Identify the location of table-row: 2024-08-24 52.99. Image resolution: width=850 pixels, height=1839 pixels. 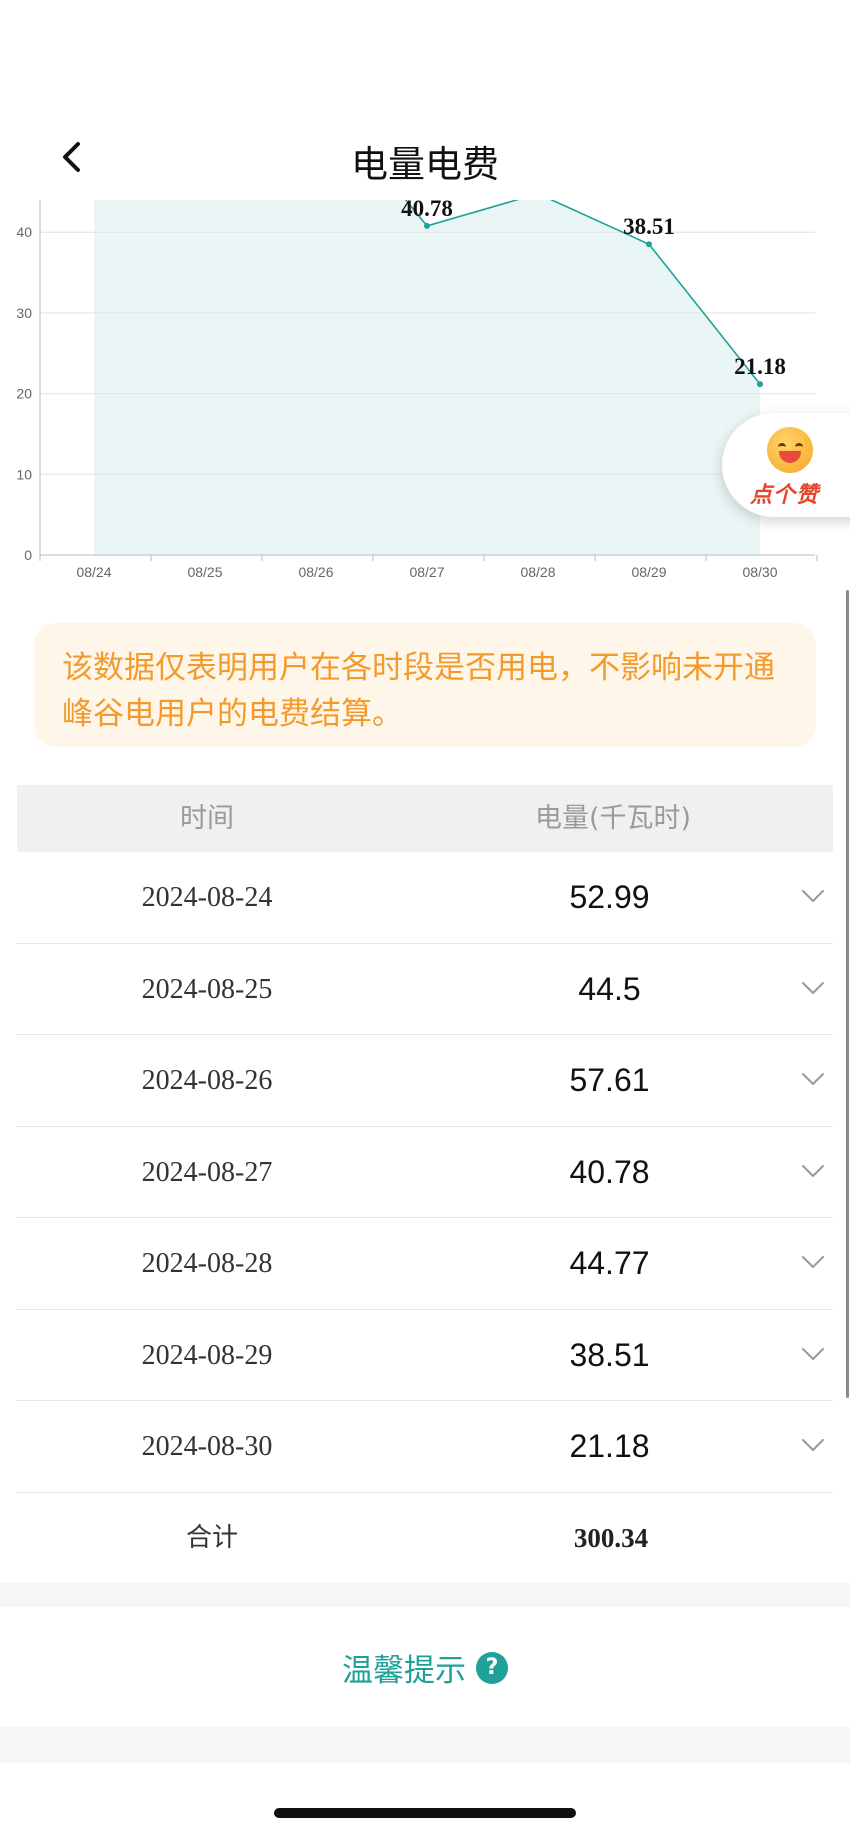
(425, 898).